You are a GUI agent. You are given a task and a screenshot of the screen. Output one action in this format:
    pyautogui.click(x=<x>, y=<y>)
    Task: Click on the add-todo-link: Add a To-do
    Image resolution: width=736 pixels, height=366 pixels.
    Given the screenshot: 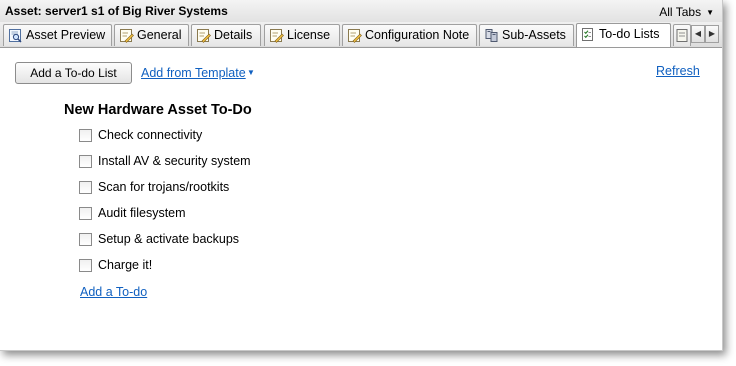 What is the action you would take?
    pyautogui.click(x=113, y=292)
    